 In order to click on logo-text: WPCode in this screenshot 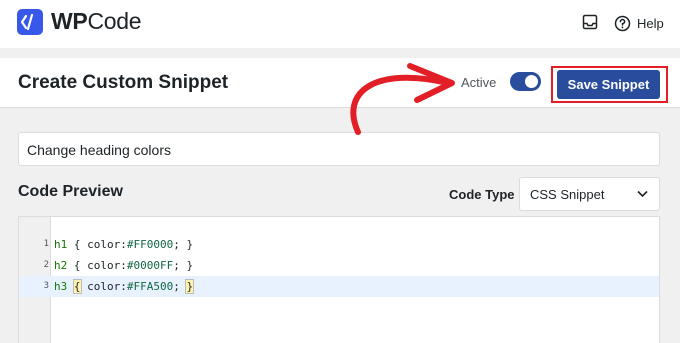, I will do `click(96, 21)`.